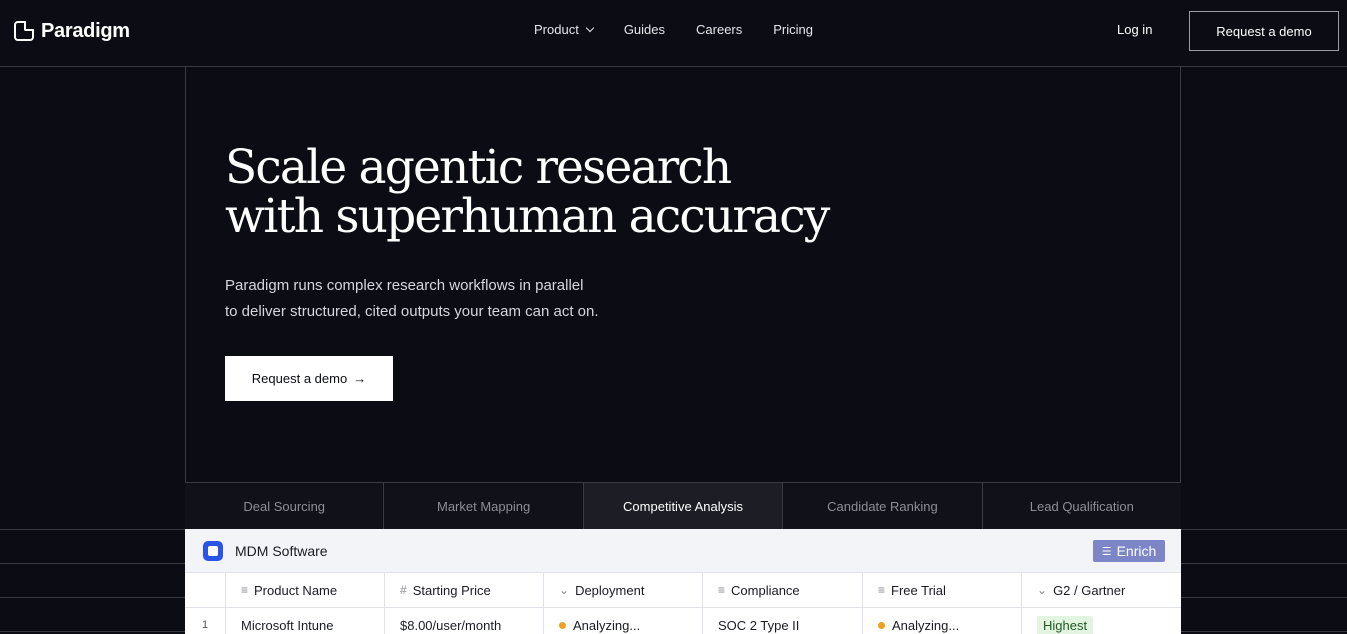 The width and height of the screenshot is (1347, 634). I want to click on nav-link-label: Careers, so click(719, 29).